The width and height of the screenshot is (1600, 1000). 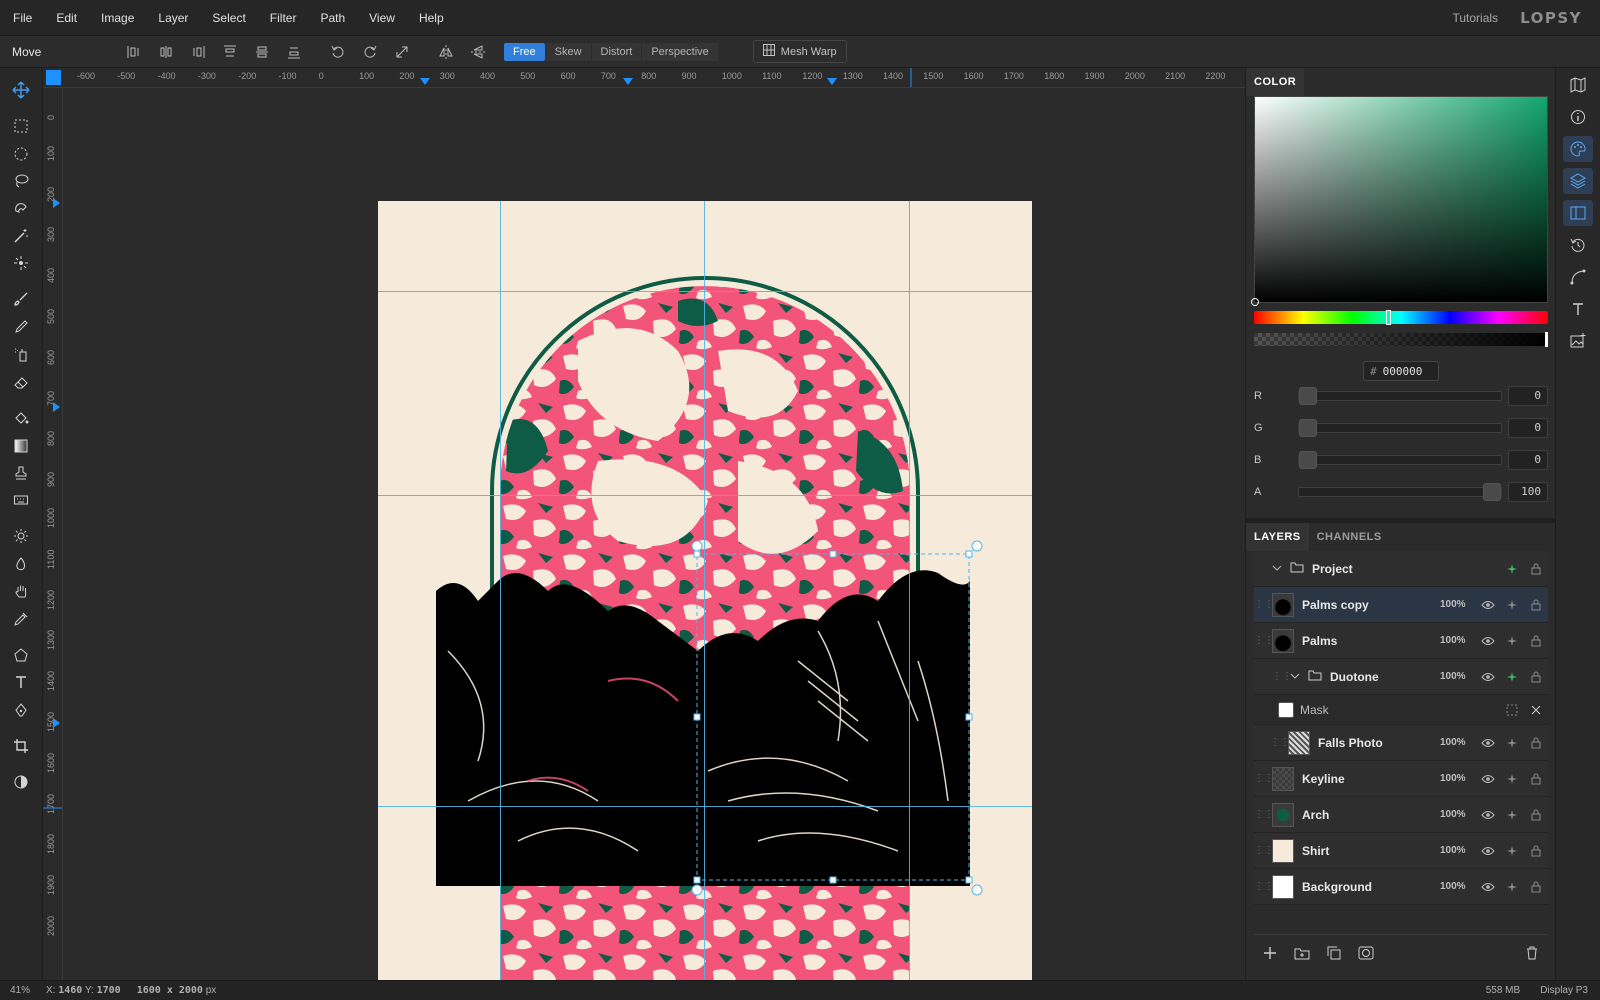 I want to click on trash-icon, so click(x=1532, y=953).